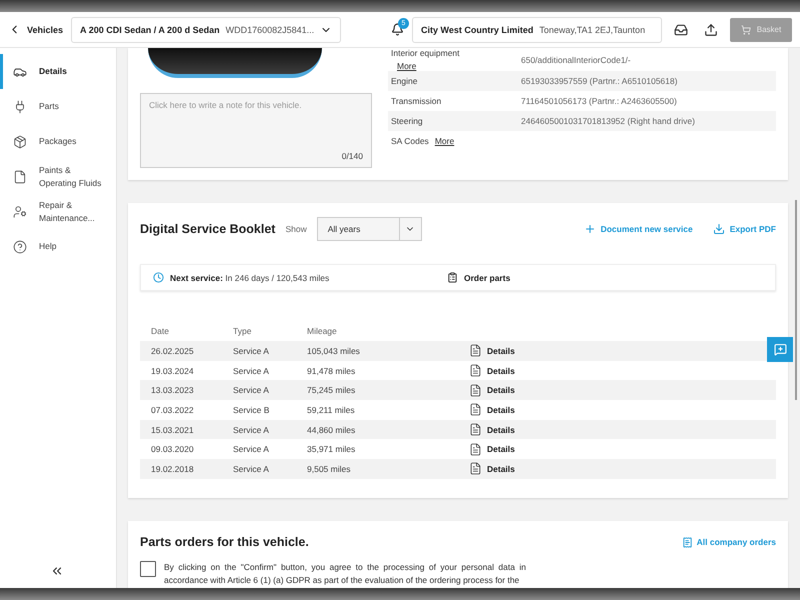 This screenshot has height=600, width=800. What do you see at coordinates (590, 229) in the screenshot?
I see `plus-icon` at bounding box center [590, 229].